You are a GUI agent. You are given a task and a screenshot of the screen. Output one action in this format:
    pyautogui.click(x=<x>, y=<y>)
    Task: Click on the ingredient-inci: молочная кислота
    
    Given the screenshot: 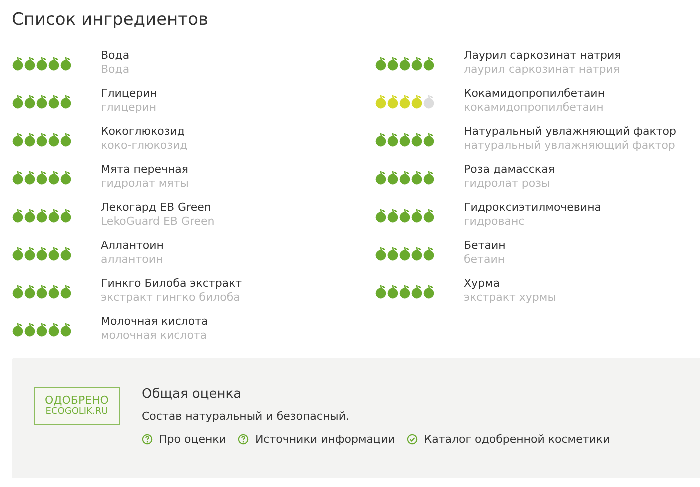 What is the action you would take?
    pyautogui.click(x=154, y=336)
    